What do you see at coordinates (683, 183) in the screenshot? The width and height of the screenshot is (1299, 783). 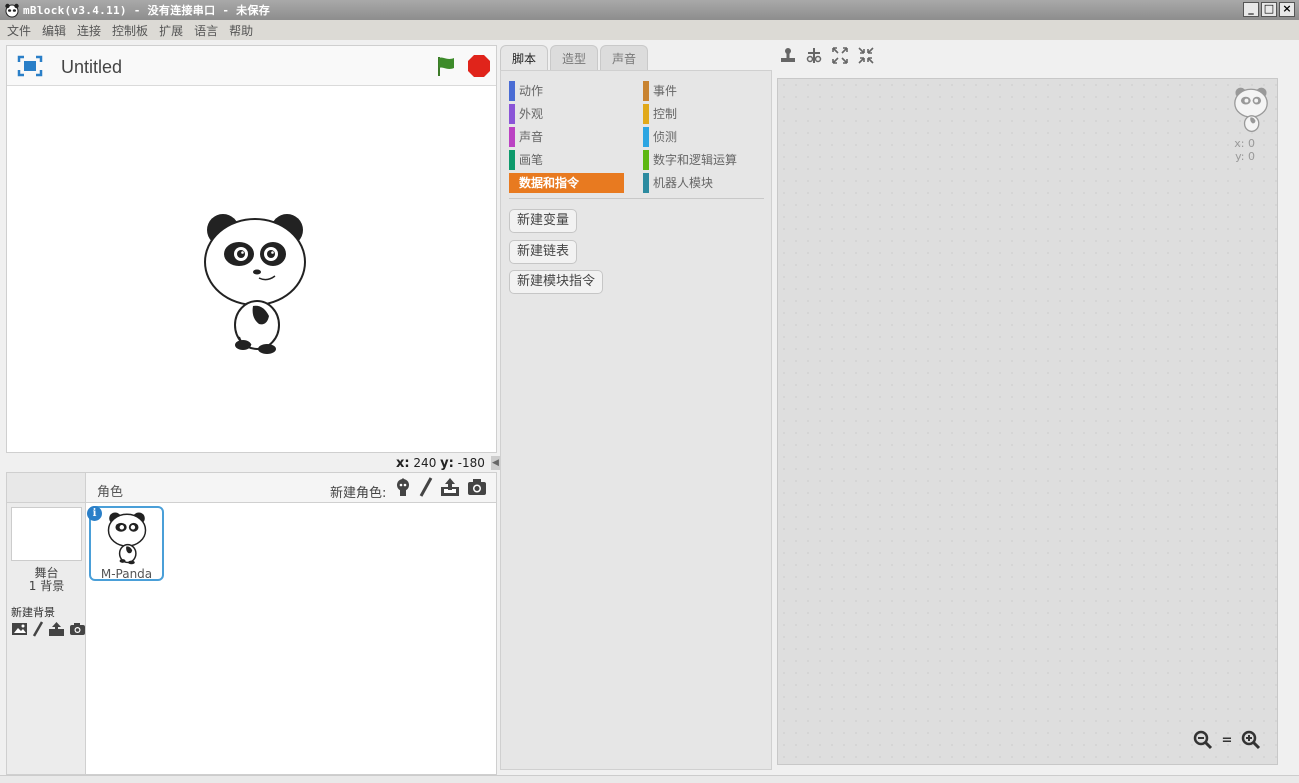 I see `category-label: 机器人模块` at bounding box center [683, 183].